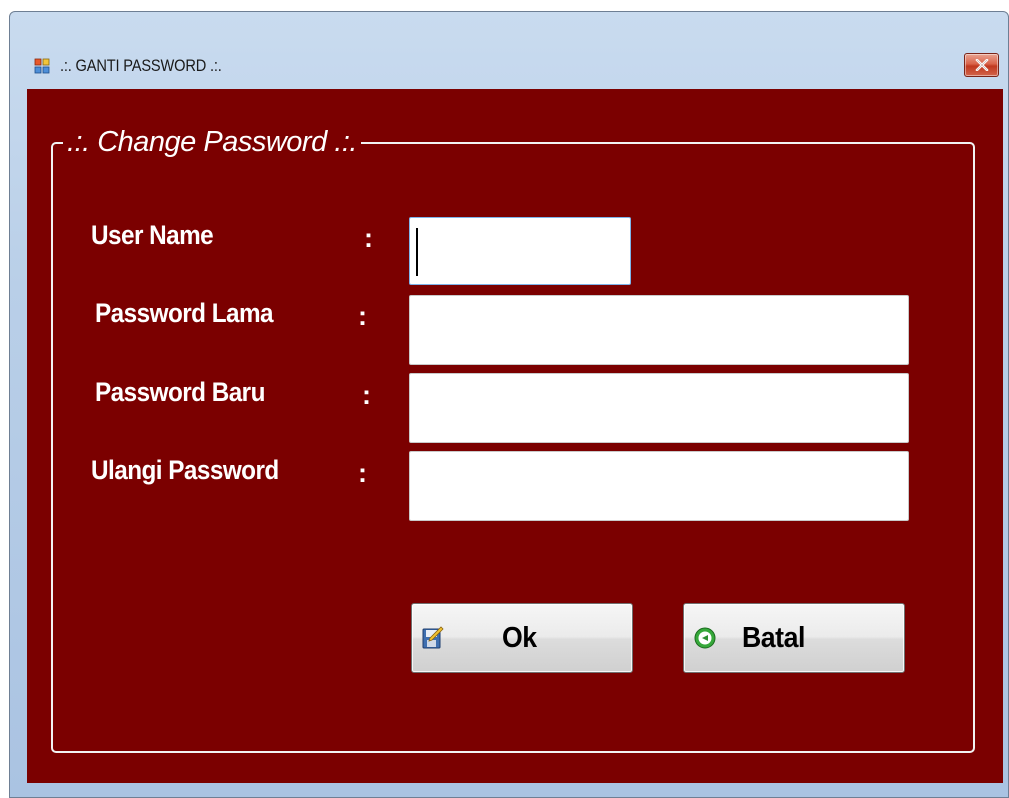 This screenshot has width=1009, height=798. What do you see at coordinates (433, 638) in the screenshot?
I see `save-edit-icon` at bounding box center [433, 638].